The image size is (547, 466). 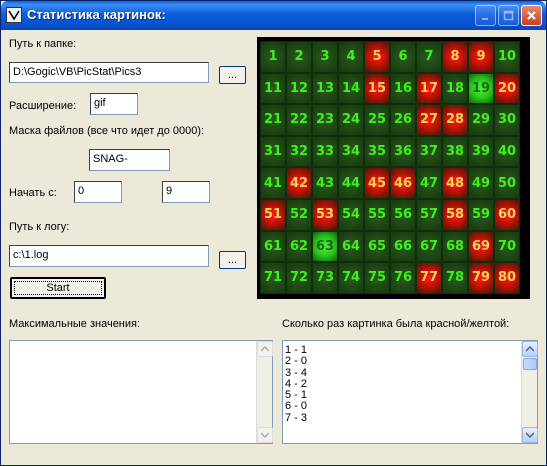 I want to click on picture-cell: 49, so click(x=481, y=183).